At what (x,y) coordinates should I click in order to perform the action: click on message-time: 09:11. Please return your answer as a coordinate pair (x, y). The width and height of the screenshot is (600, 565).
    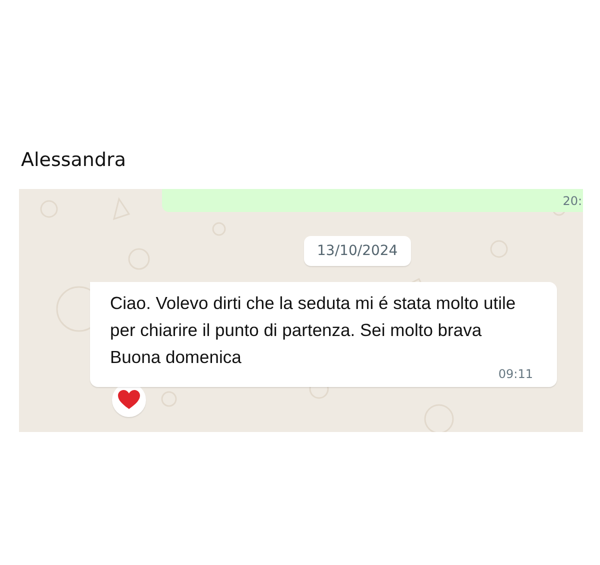
    Looking at the image, I should click on (515, 374).